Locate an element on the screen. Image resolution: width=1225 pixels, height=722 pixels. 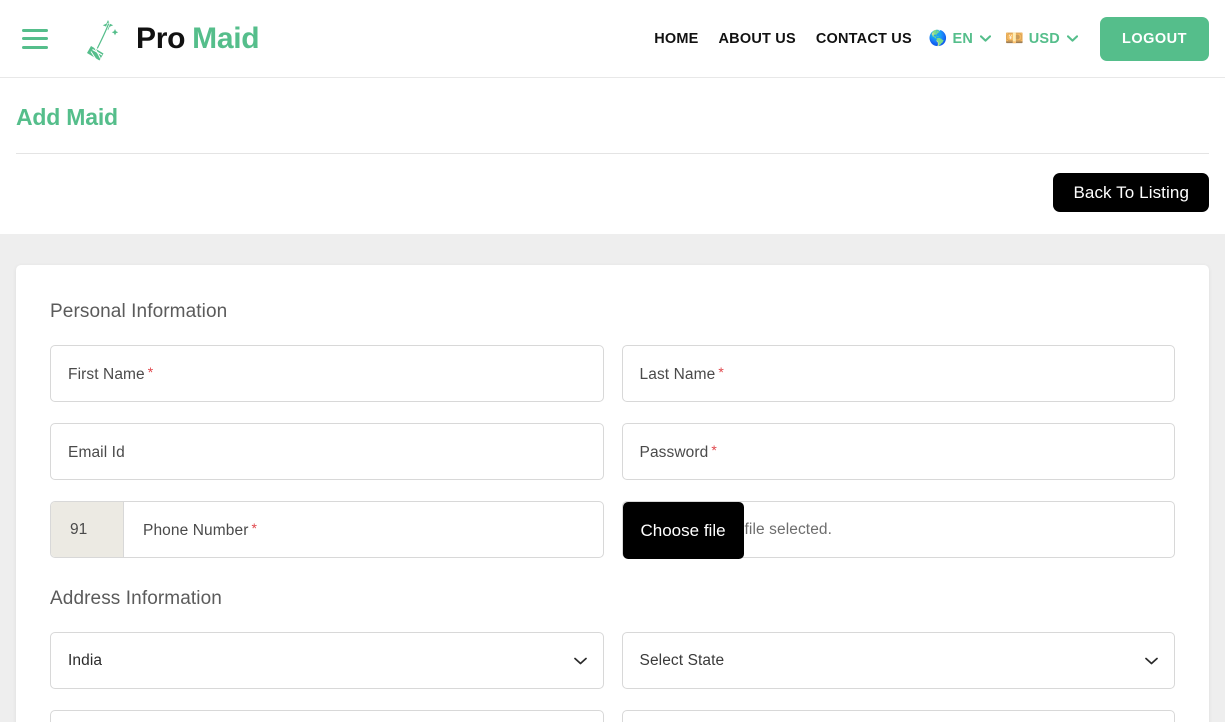
hamburger-menu-icon is located at coordinates (35, 38).